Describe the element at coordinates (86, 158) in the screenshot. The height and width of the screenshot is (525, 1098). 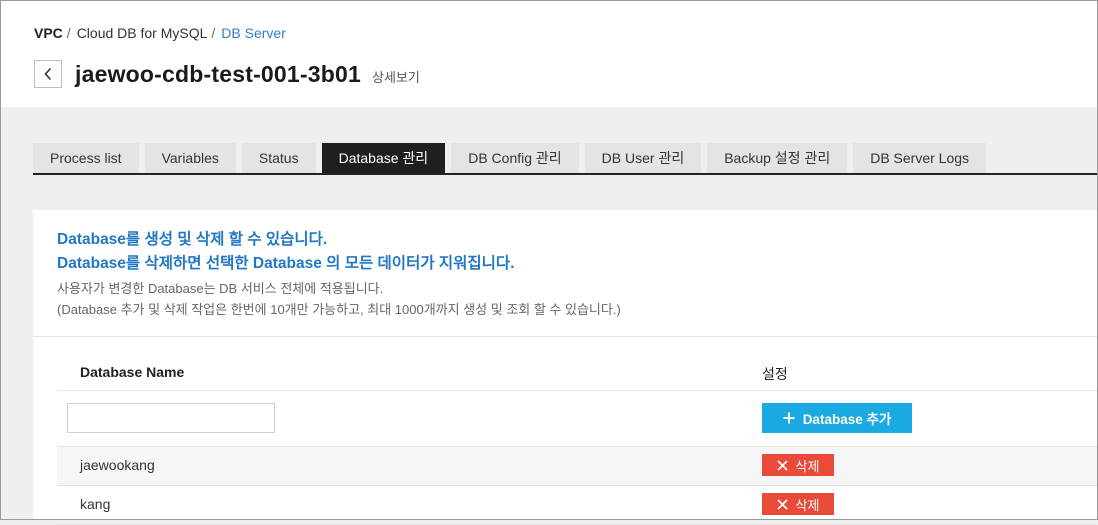
I see `tab-process-list: Process list` at that location.